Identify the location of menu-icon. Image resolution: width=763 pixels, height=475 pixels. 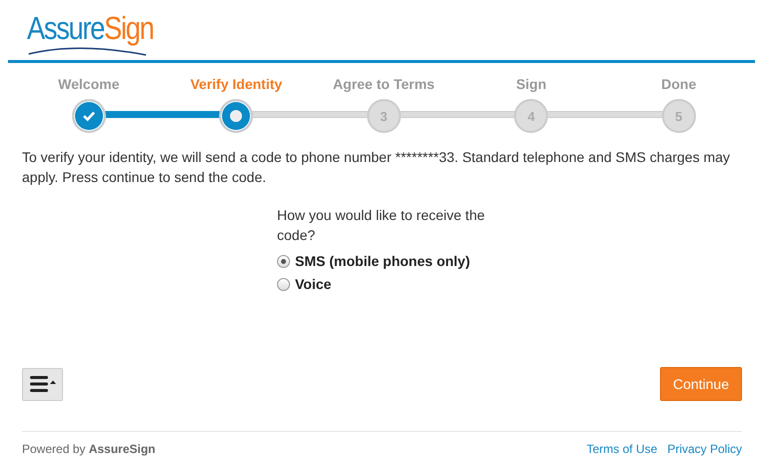
(43, 384).